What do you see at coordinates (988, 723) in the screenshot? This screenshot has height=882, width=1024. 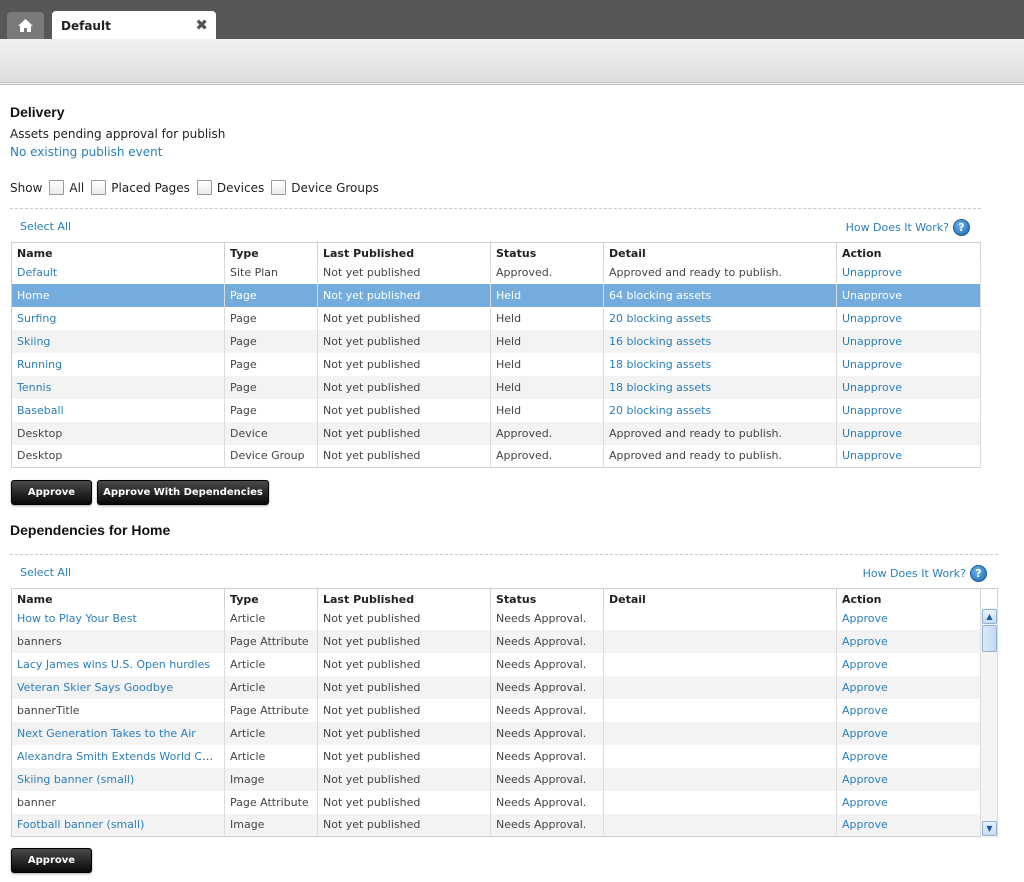 I see `vertical-scrollbar: ▲ ▼` at bounding box center [988, 723].